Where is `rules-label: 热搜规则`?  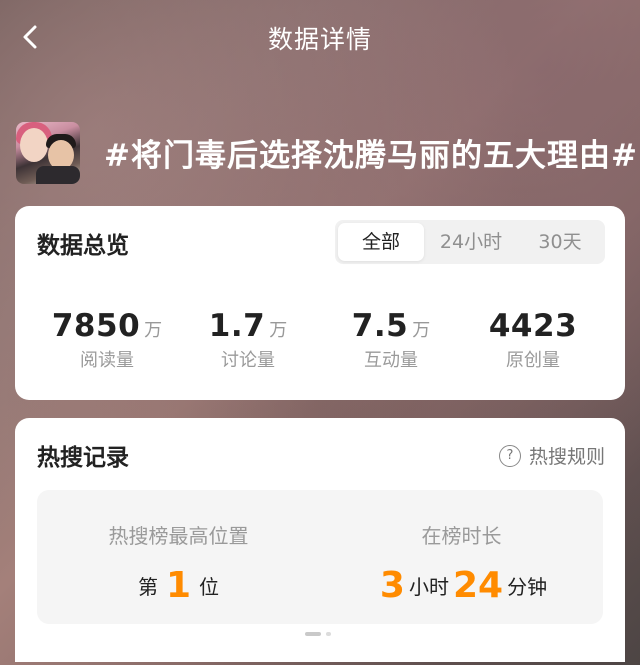 rules-label: 热搜规则 is located at coordinates (566, 457).